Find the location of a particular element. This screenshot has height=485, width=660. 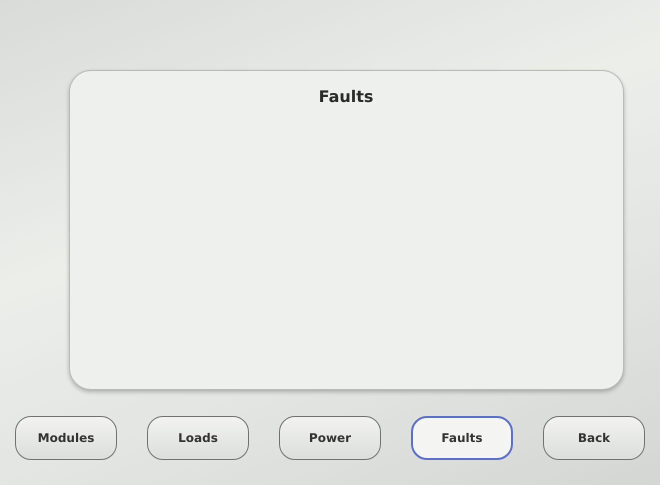

nav-button: Modules is located at coordinates (66, 438).